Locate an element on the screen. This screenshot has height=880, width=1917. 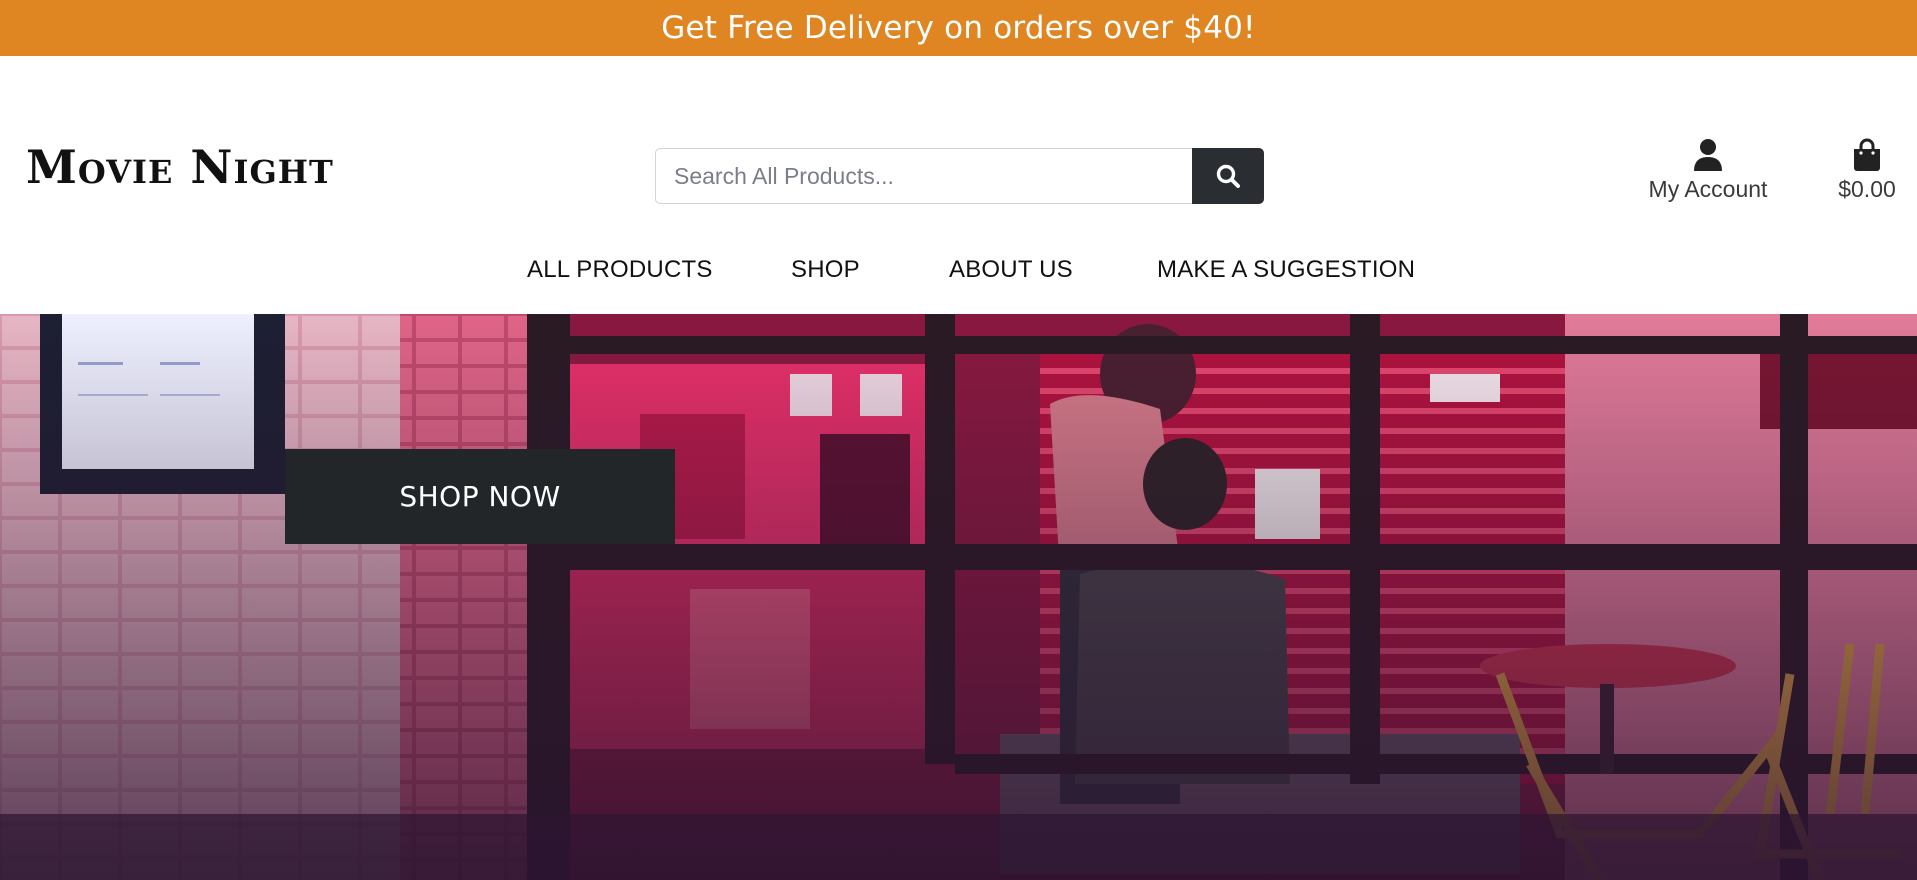
site-logo: Movie Night is located at coordinates (180, 167).